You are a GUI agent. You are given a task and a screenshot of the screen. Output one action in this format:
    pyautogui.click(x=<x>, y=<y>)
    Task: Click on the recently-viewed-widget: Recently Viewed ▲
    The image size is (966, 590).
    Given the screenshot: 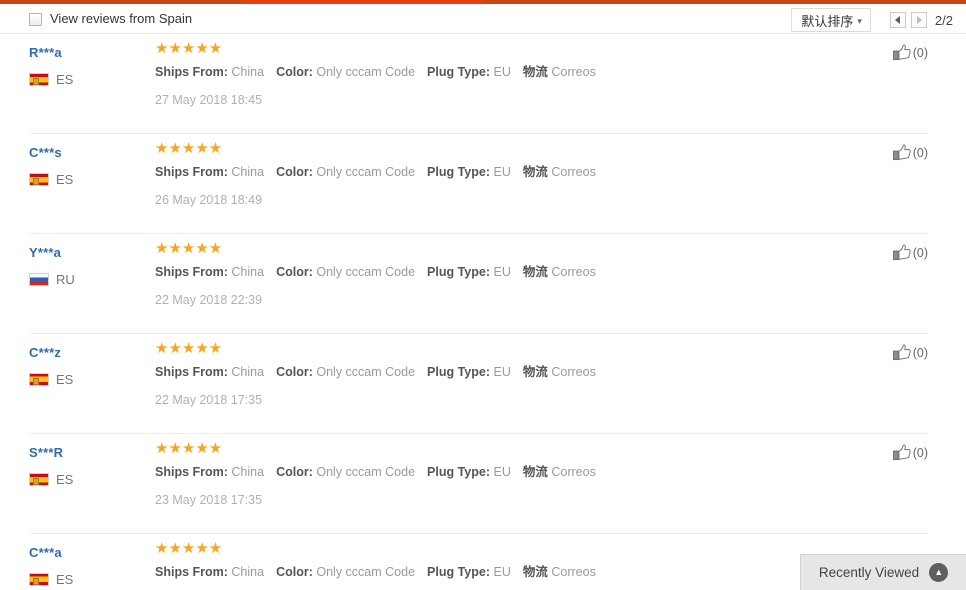 What is the action you would take?
    pyautogui.click(x=883, y=572)
    